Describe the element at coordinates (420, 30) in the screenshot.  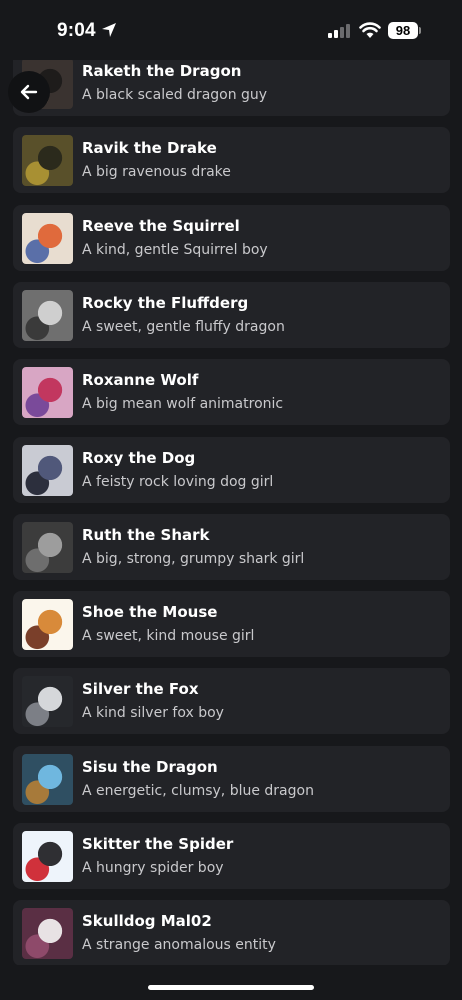
I see `battery-cap` at that location.